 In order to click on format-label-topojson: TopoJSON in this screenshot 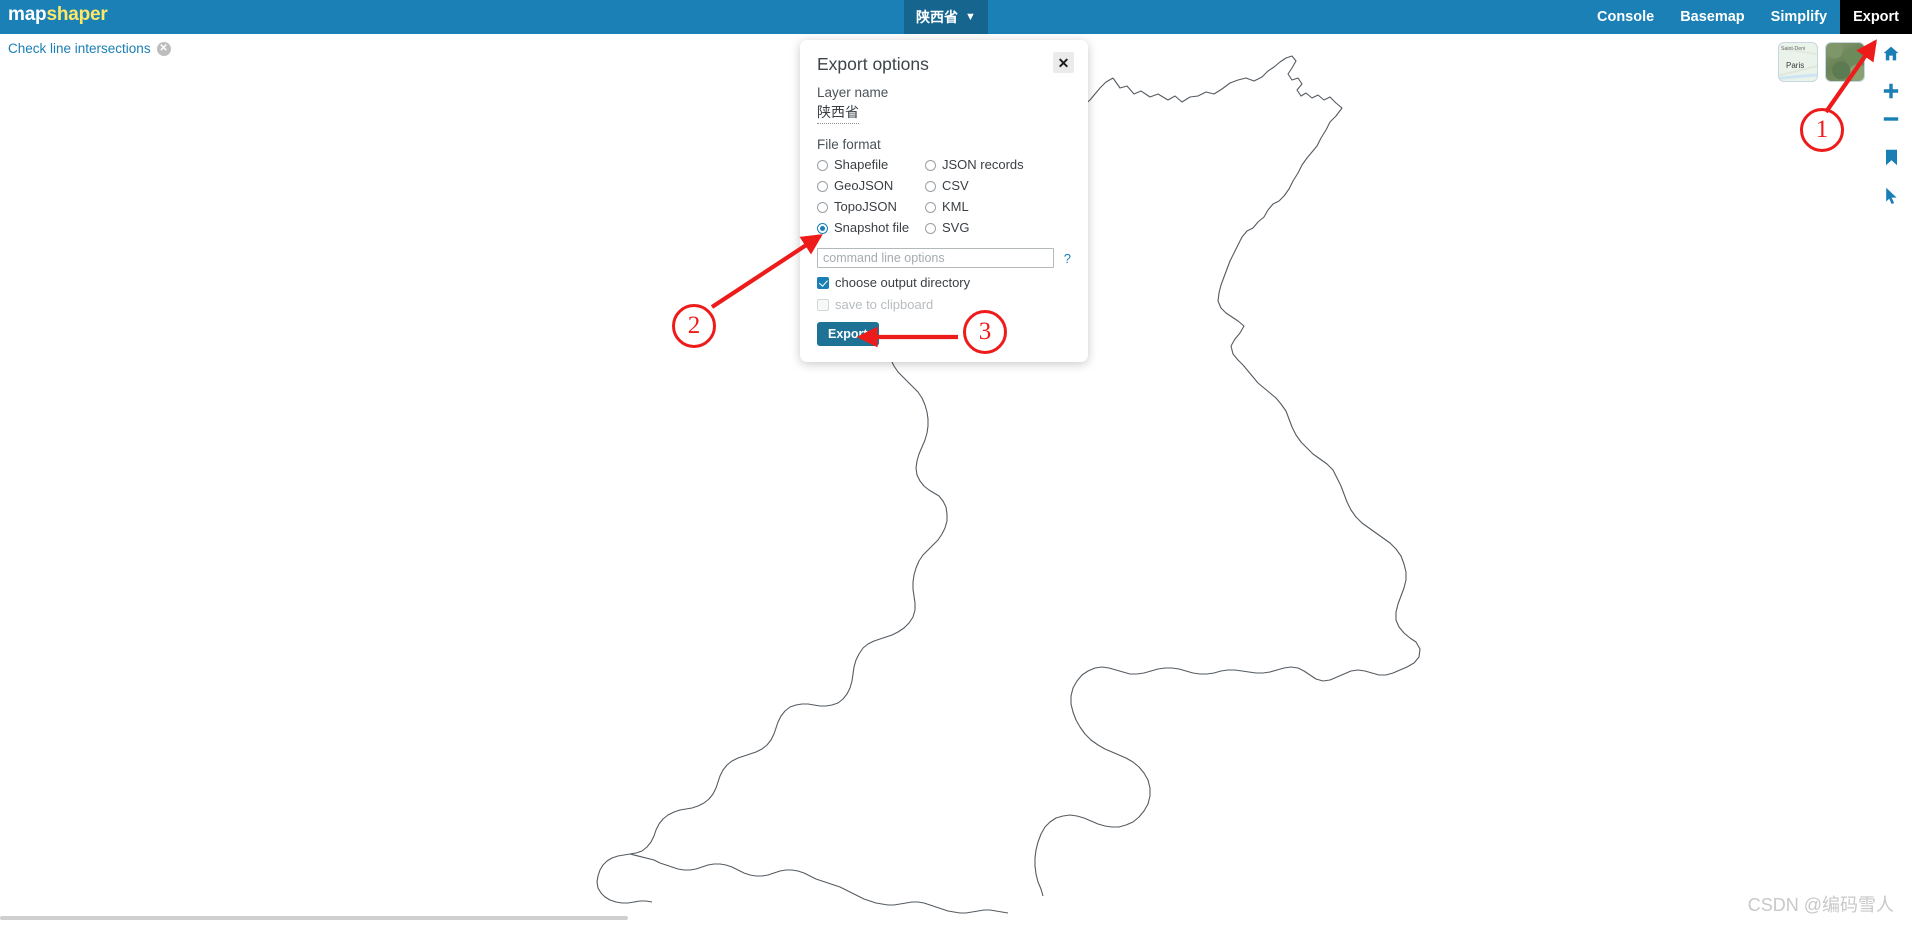, I will do `click(865, 206)`.